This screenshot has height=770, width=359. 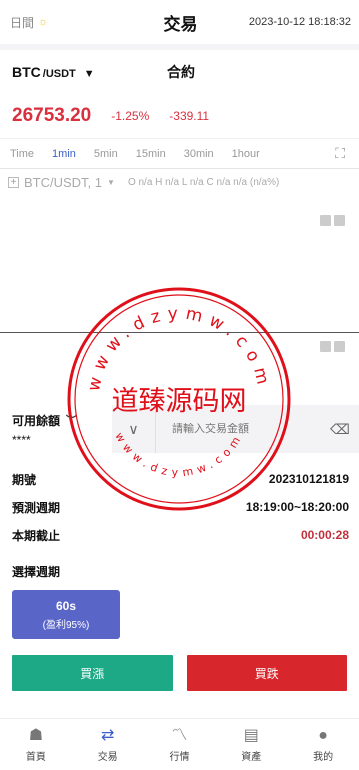 I want to click on tab-market: 〽 行情, so click(x=180, y=744).